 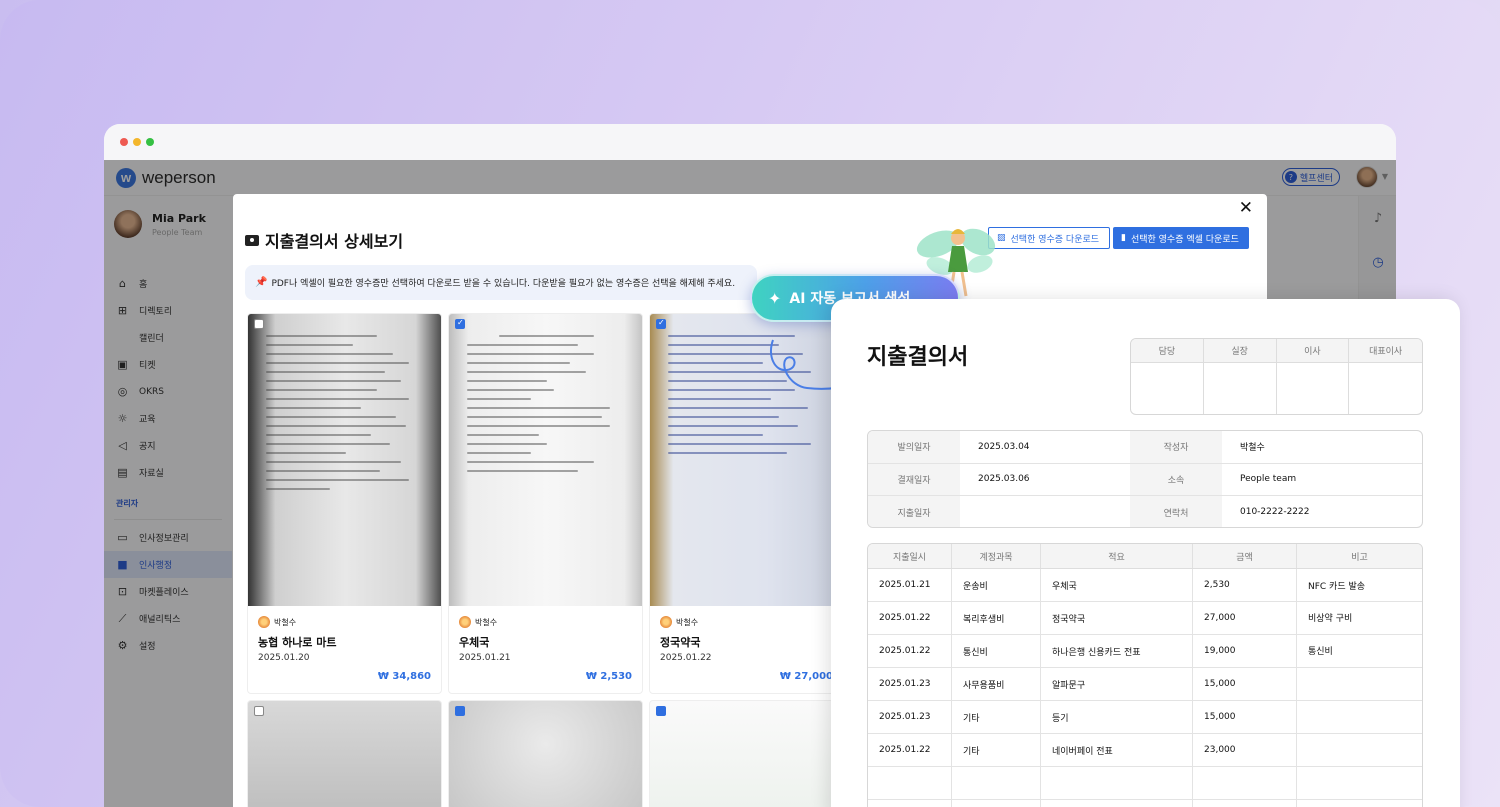 I want to click on close-icon: ✕, so click(x=1246, y=208).